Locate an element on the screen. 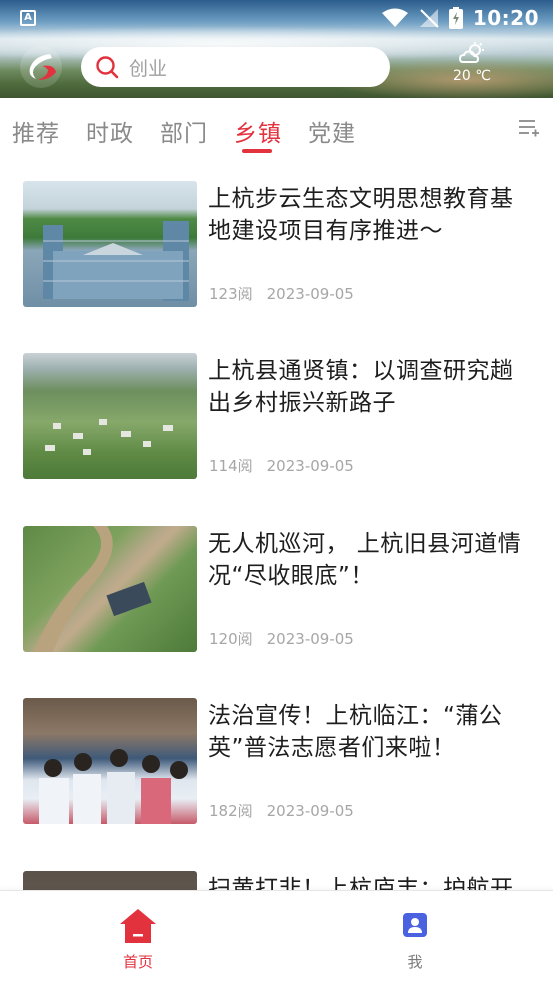 The image size is (553, 984). news-item: 扫黄打非！上杭庐丰：护航开 is located at coordinates (276, 880).